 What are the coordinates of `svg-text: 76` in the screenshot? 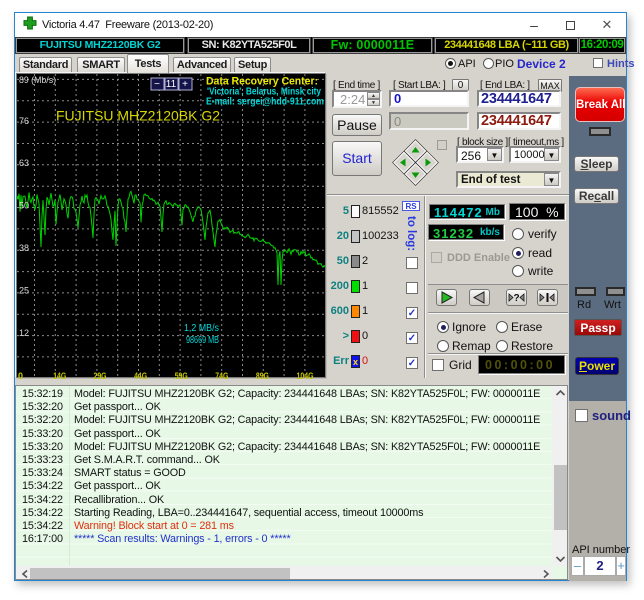 It's located at (24, 121).